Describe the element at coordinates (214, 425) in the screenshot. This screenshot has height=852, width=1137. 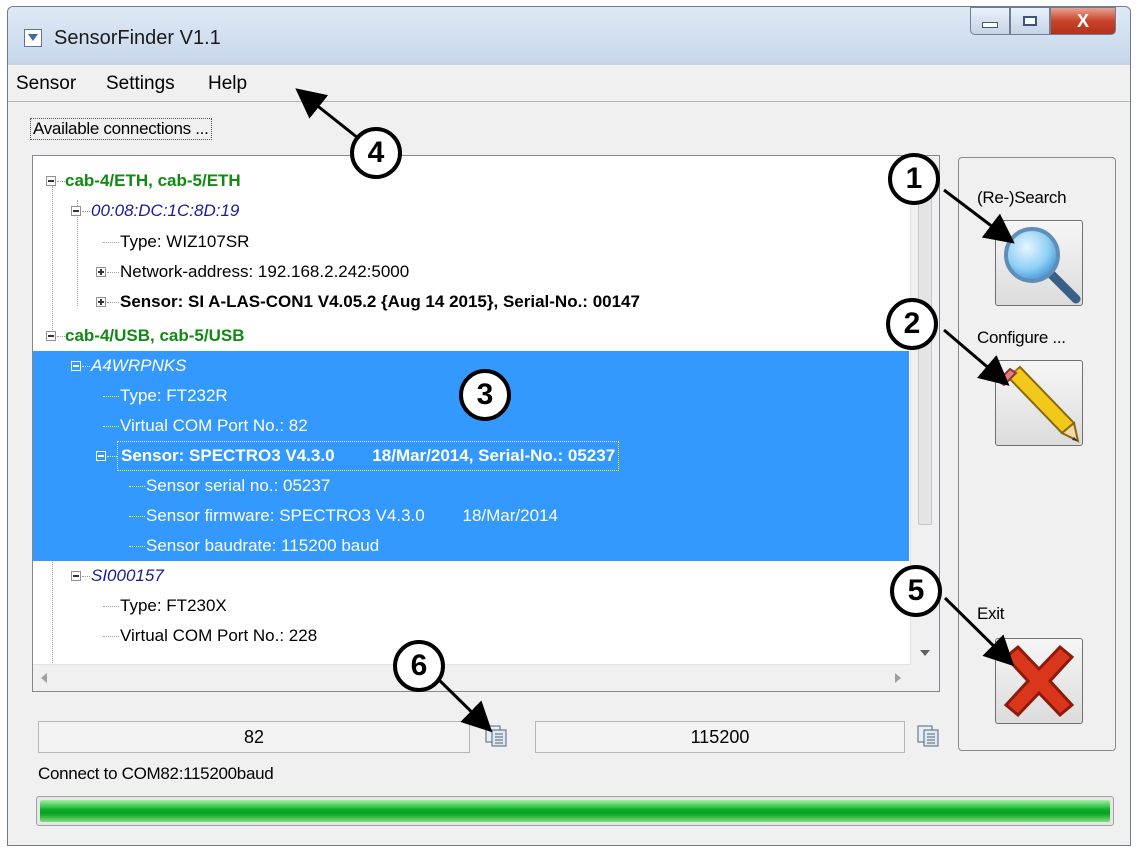
I see `tree-node-label: Virtual COM Port No.: 82` at that location.